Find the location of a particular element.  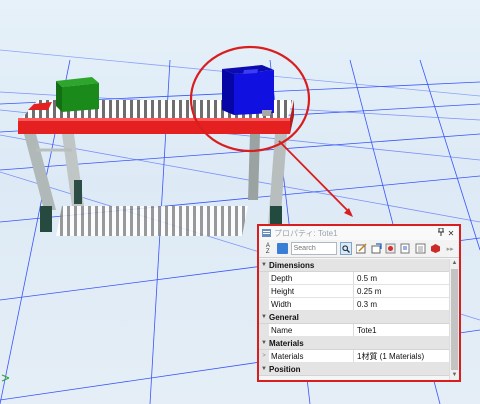

property-value: 0.3 m is located at coordinates (402, 304).